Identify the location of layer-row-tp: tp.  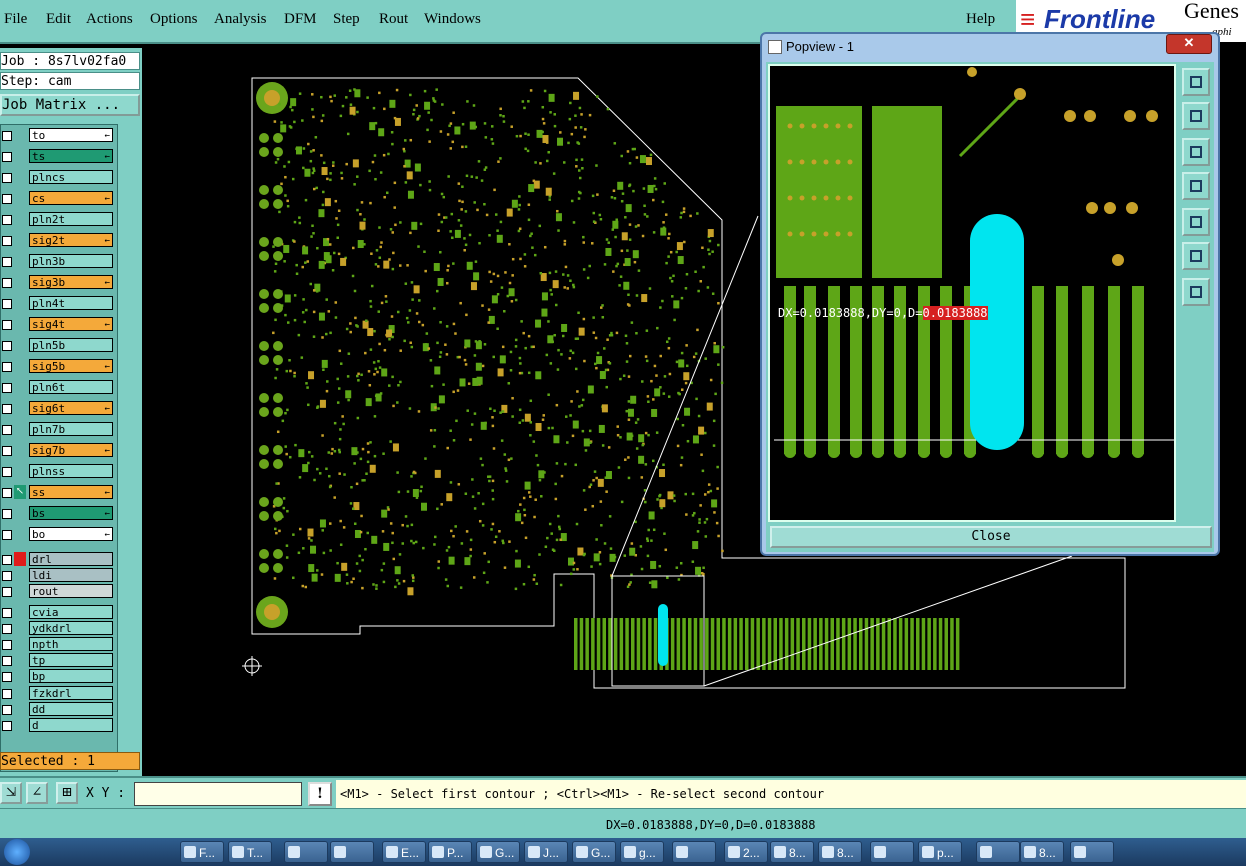
(58, 660).